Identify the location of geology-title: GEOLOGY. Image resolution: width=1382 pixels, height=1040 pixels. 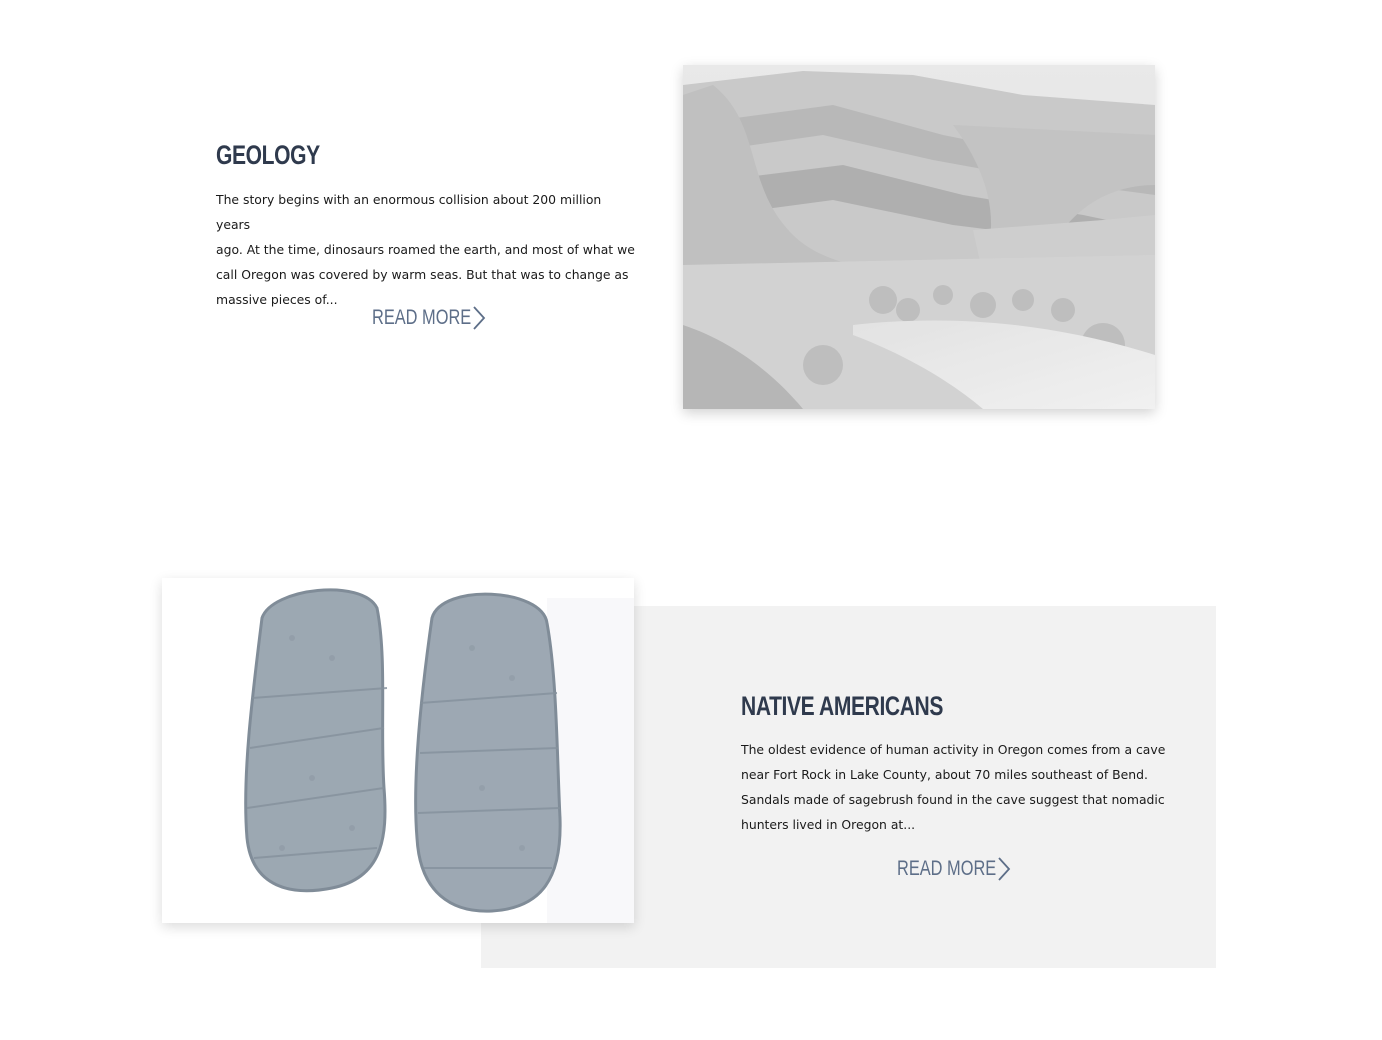
(268, 155).